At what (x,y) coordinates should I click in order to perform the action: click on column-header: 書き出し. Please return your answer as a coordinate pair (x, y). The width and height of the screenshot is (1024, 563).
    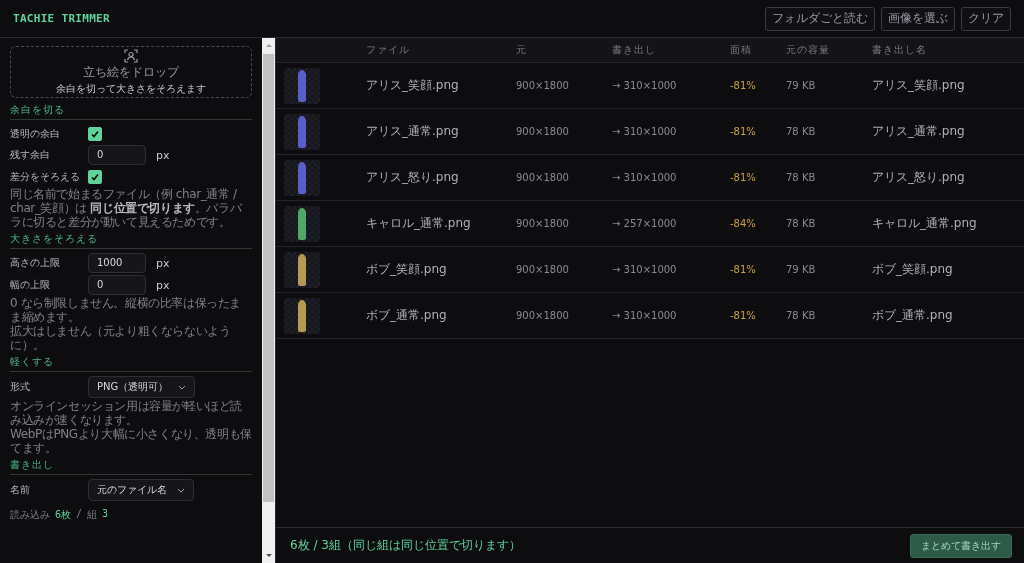
    Looking at the image, I should click on (634, 50).